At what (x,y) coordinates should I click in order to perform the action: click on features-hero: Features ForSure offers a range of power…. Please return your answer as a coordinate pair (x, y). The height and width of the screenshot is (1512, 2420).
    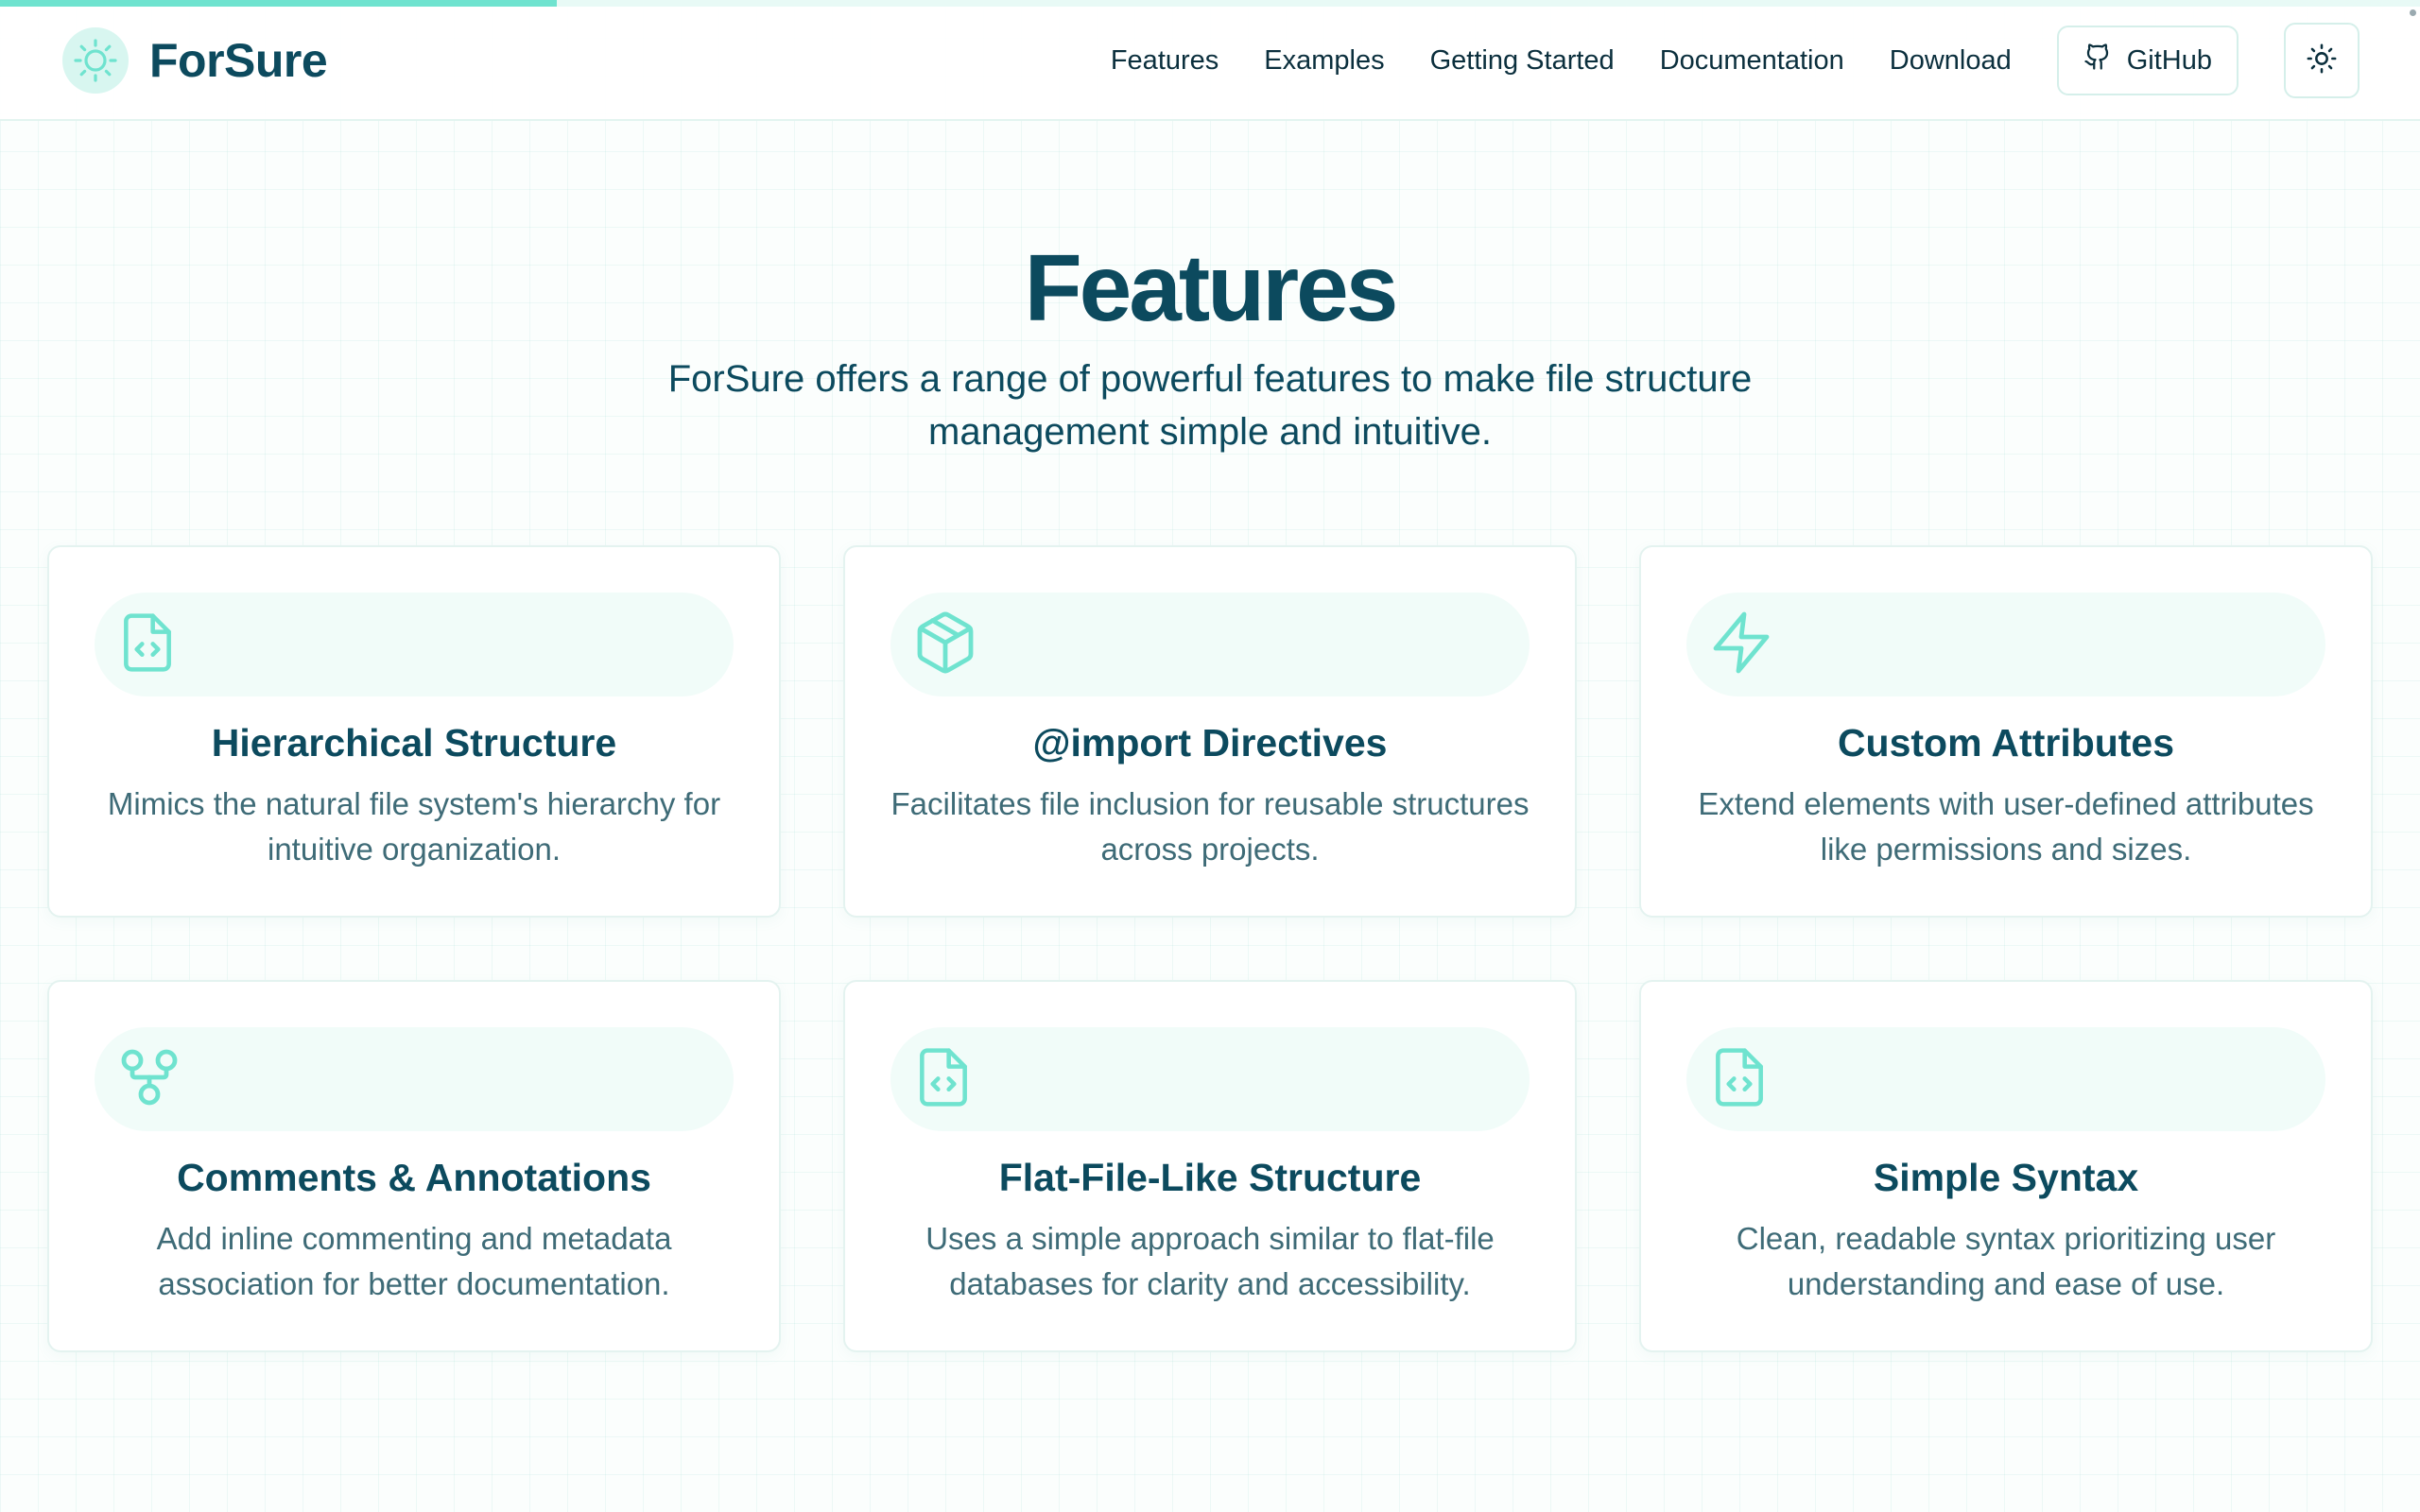
    Looking at the image, I should click on (1210, 345).